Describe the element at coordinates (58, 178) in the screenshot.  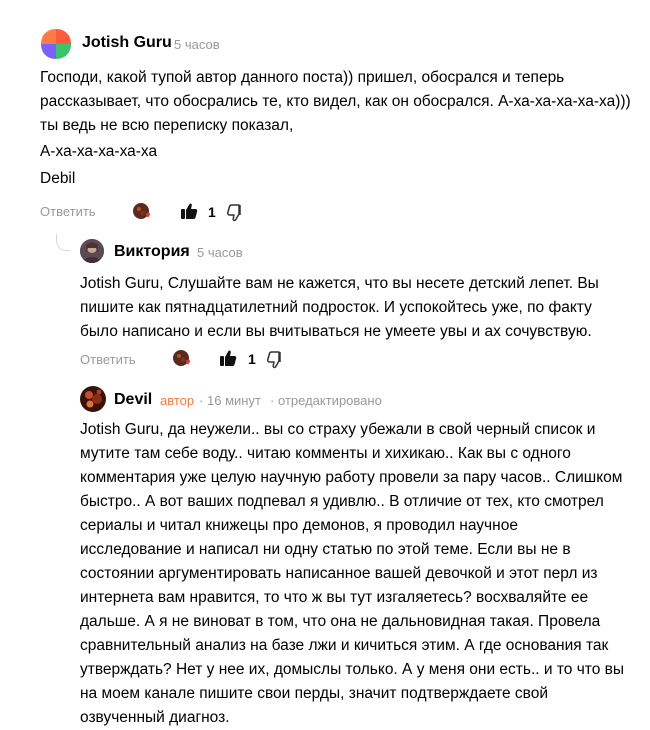
I see `comment-text-line: Debil` at that location.